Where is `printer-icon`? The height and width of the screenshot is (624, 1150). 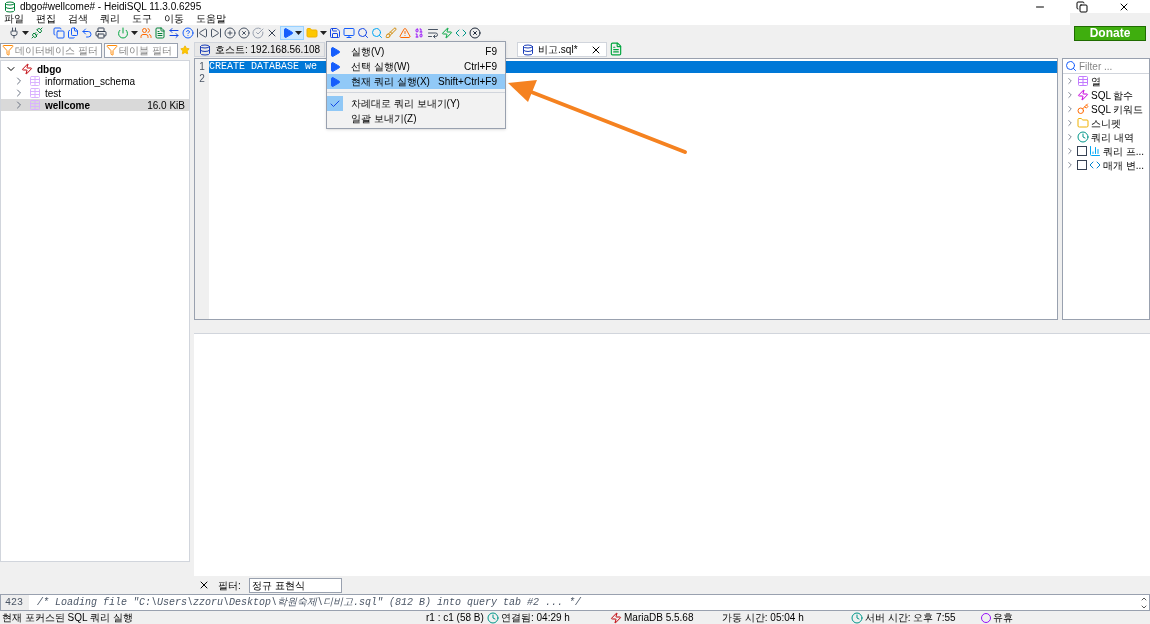 printer-icon is located at coordinates (101, 33).